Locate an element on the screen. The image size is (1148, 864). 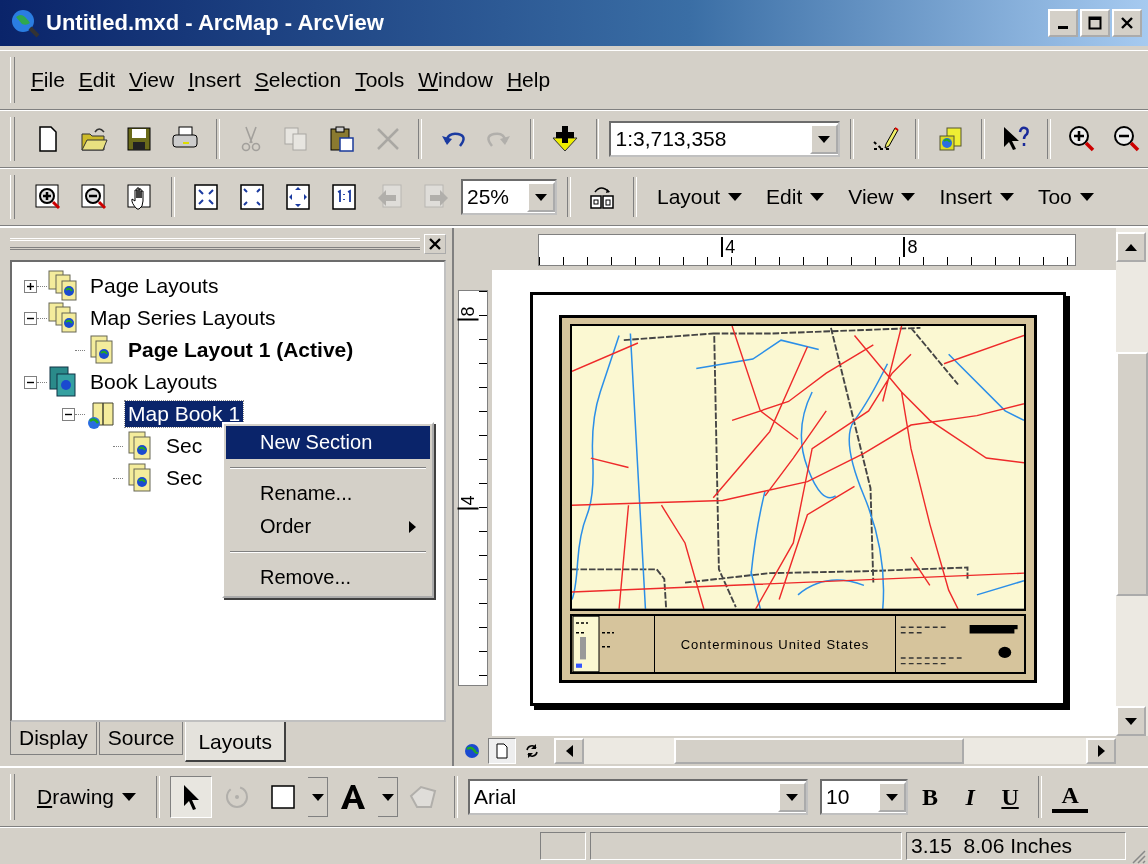
page-icon is located at coordinates (502, 751).